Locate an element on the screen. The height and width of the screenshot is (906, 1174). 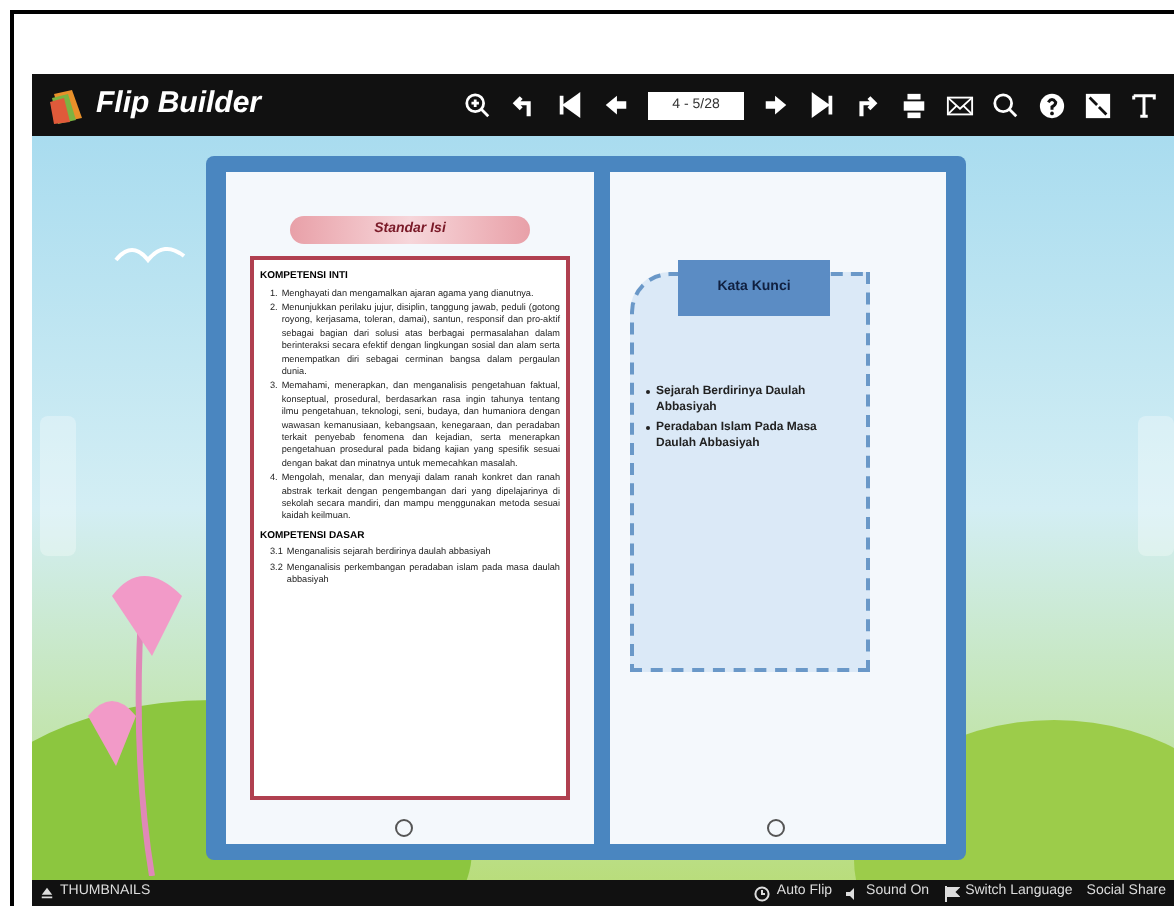
clock-icon is located at coordinates (762, 893).